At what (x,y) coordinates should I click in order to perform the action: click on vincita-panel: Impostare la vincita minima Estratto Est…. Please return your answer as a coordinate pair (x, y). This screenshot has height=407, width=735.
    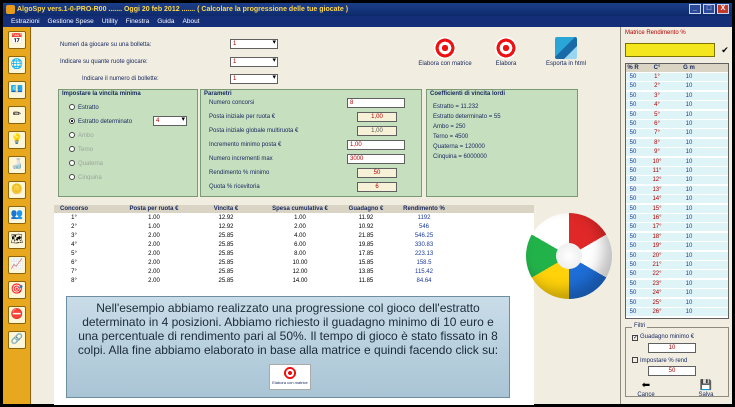
    Looking at the image, I should click on (128, 143).